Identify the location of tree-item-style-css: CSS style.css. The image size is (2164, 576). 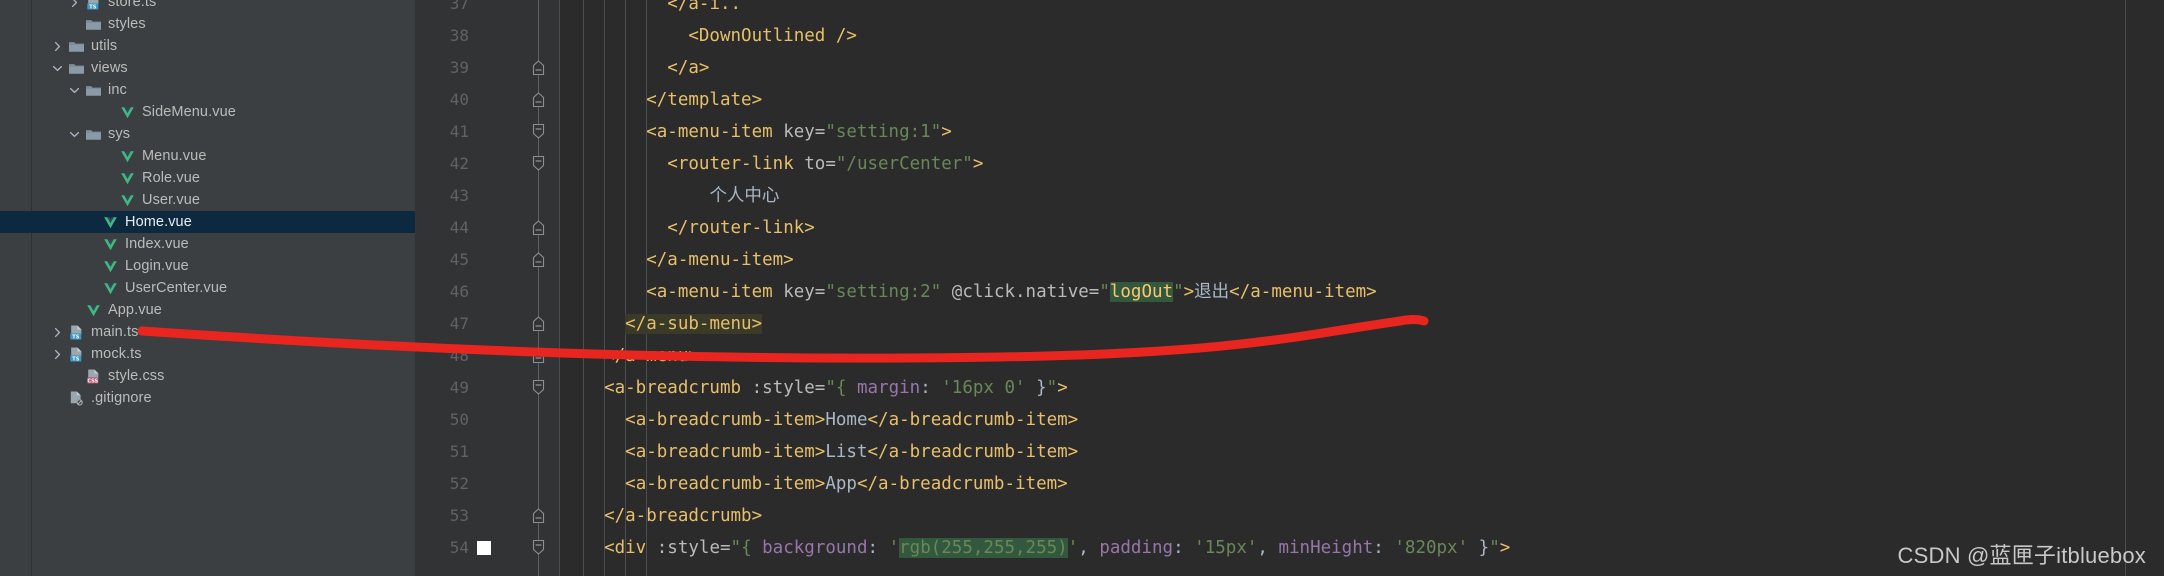
(207, 376).